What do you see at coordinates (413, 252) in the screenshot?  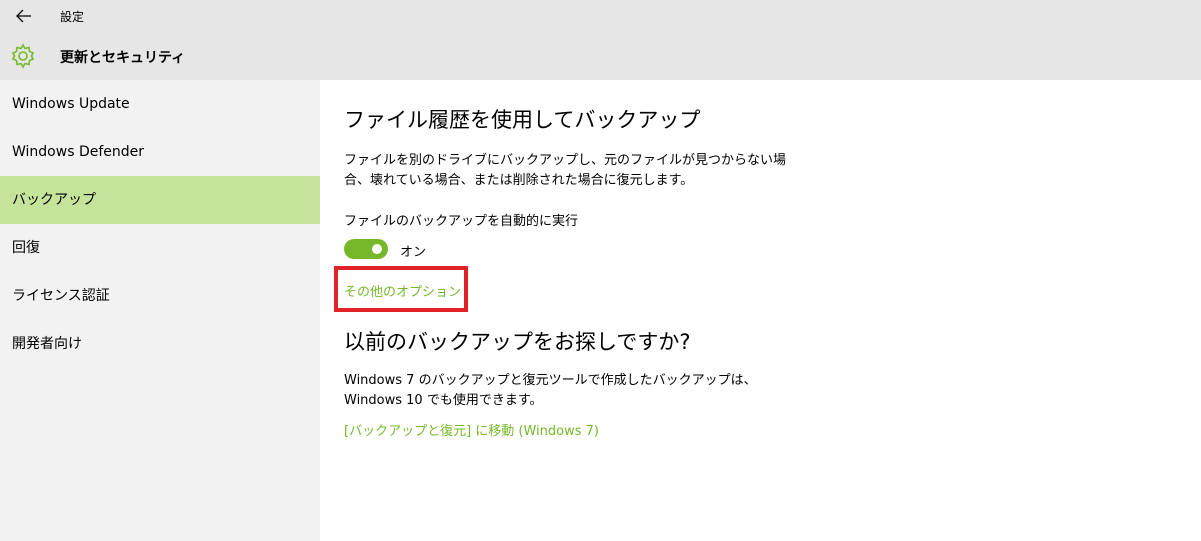 I see `toggle-state-text: オン` at bounding box center [413, 252].